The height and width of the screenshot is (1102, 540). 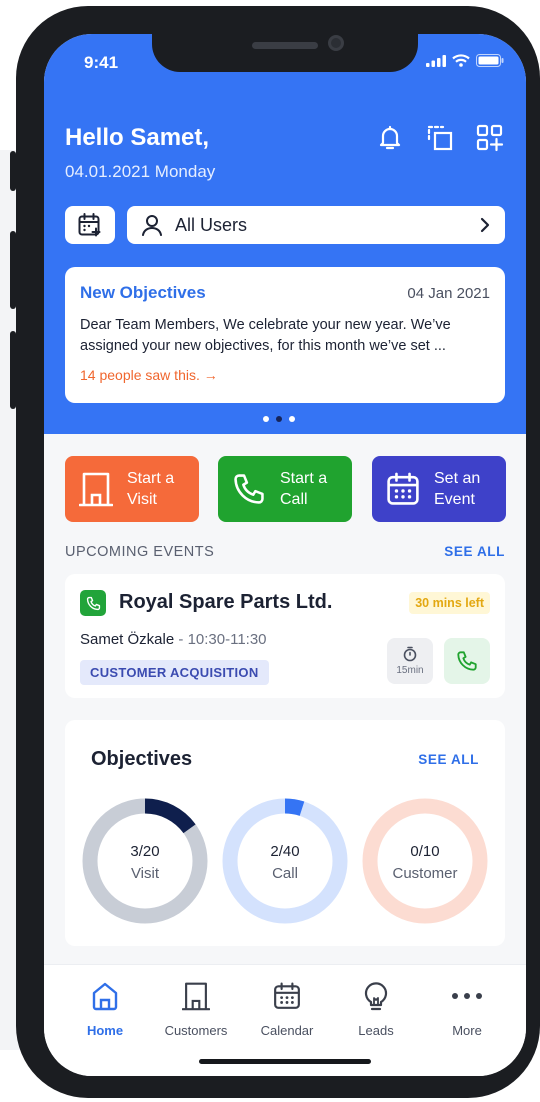 What do you see at coordinates (227, 639) in the screenshot?
I see `event-time: 10:30-11:30` at bounding box center [227, 639].